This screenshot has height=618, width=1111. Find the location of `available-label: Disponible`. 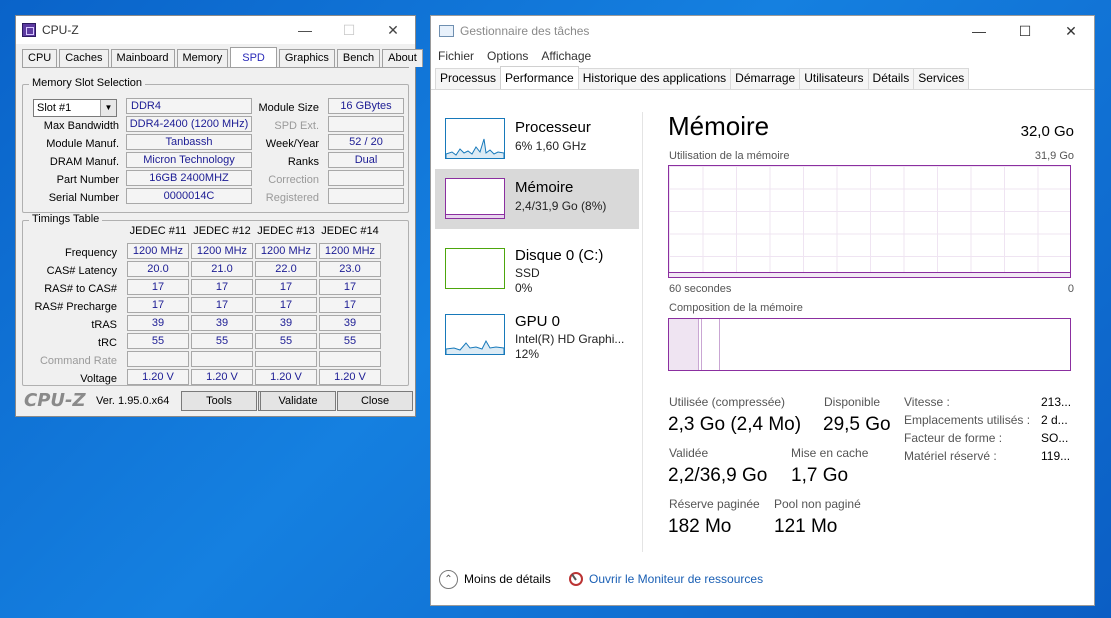

available-label: Disponible is located at coordinates (852, 402).